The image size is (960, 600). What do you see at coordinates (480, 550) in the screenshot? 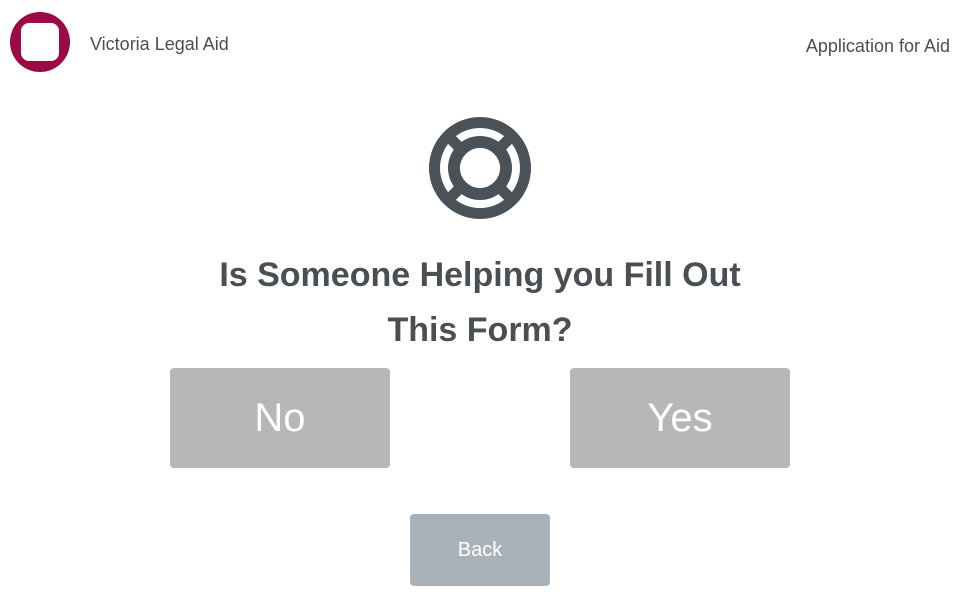
I see `back-button: Back` at bounding box center [480, 550].